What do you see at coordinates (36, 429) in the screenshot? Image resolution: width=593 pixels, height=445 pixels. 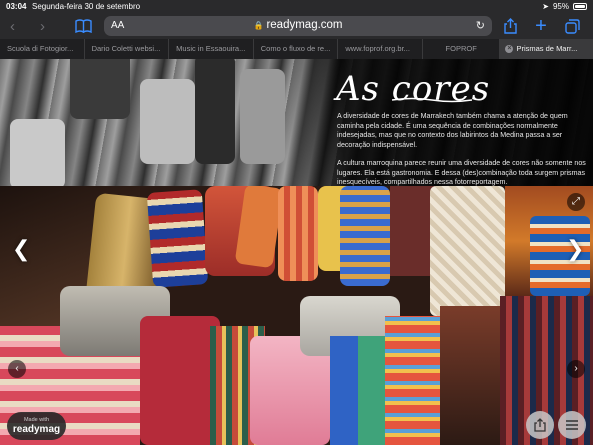 I see `badge-brand: readymag` at bounding box center [36, 429].